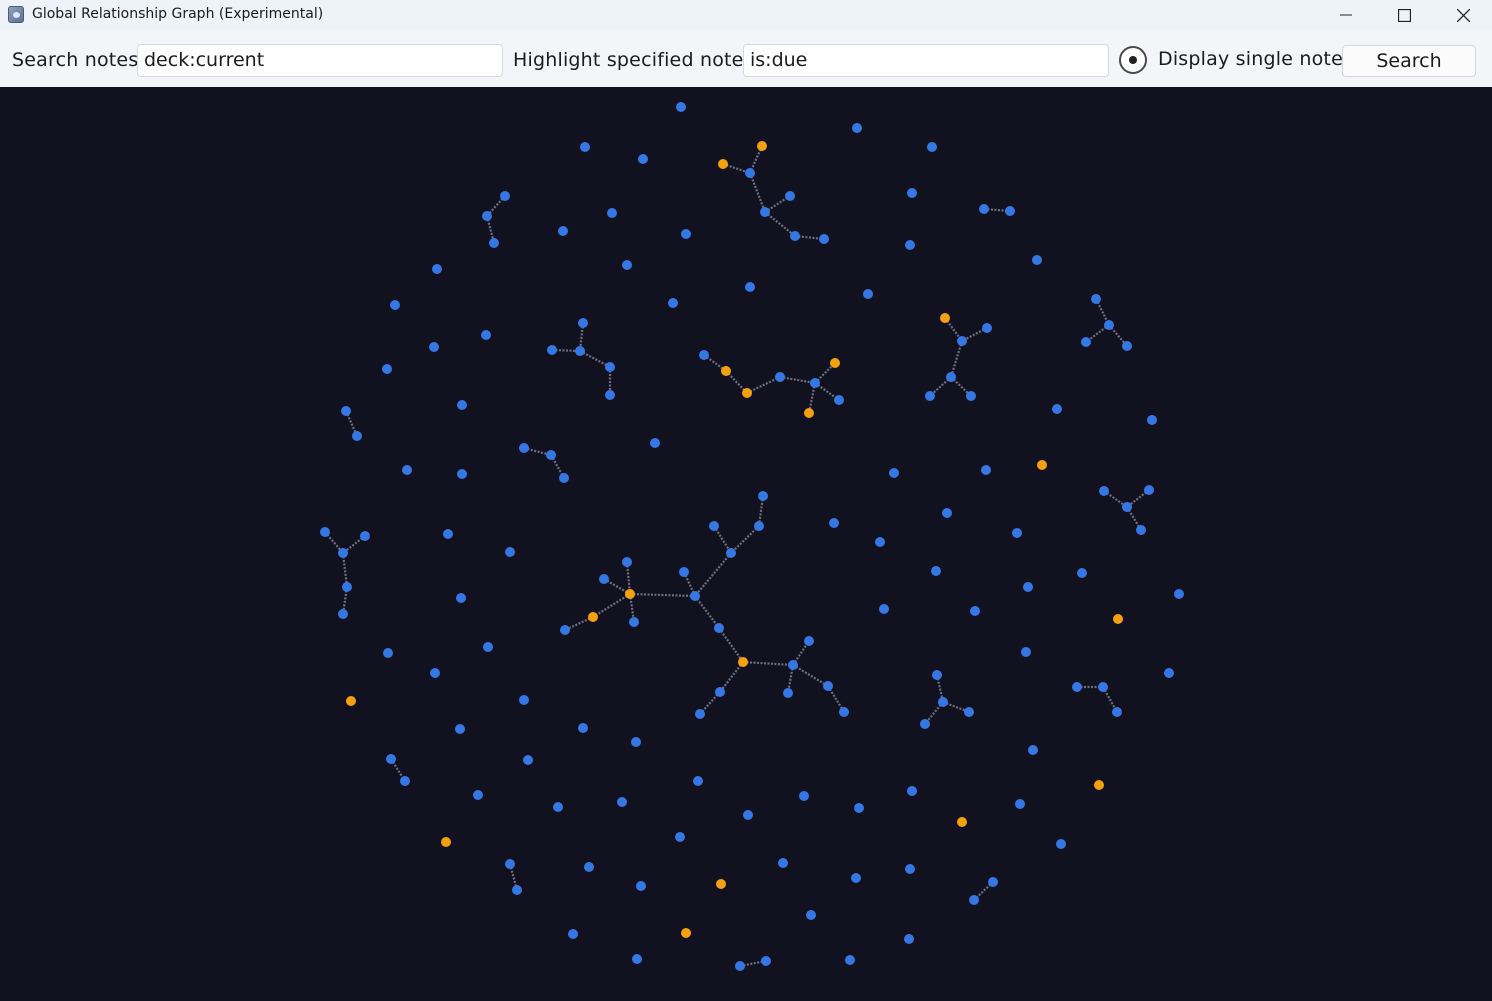 Image resolution: width=1492 pixels, height=1001 pixels. I want to click on close-button, so click(1463, 15).